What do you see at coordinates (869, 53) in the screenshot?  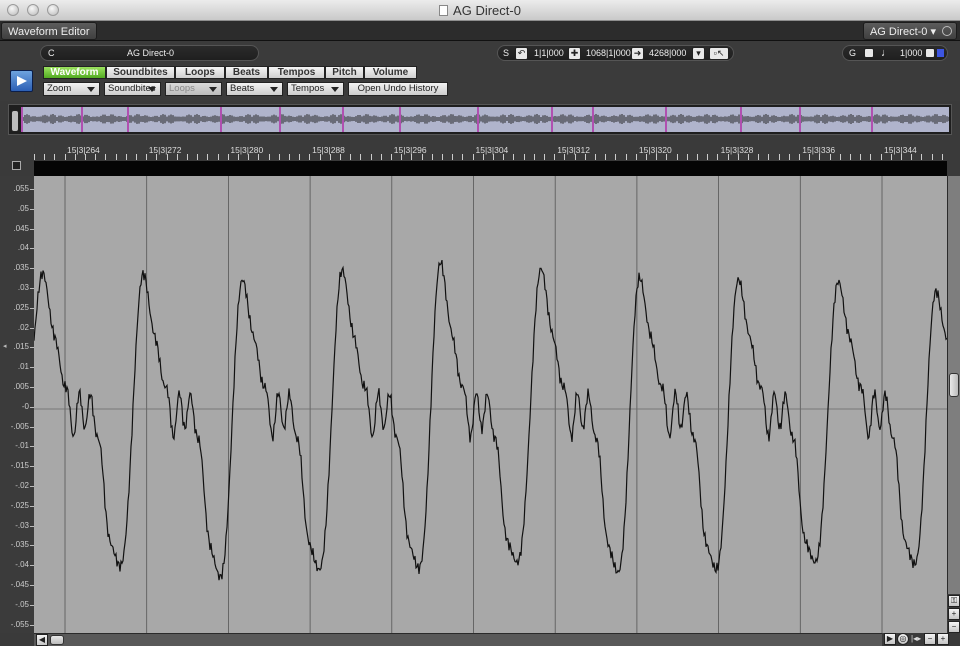 I see `grid-checkbox` at bounding box center [869, 53].